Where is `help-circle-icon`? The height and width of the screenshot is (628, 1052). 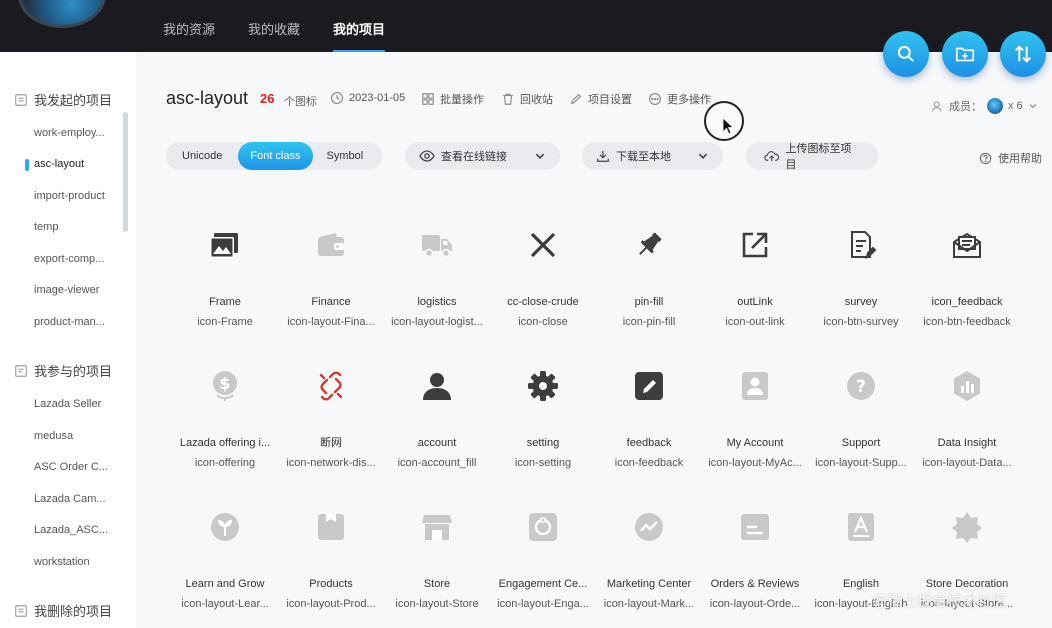 help-circle-icon is located at coordinates (985, 158).